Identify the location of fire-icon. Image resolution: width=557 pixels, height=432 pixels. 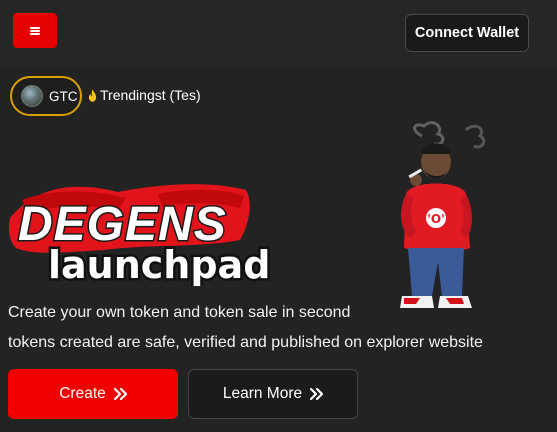
(92, 95).